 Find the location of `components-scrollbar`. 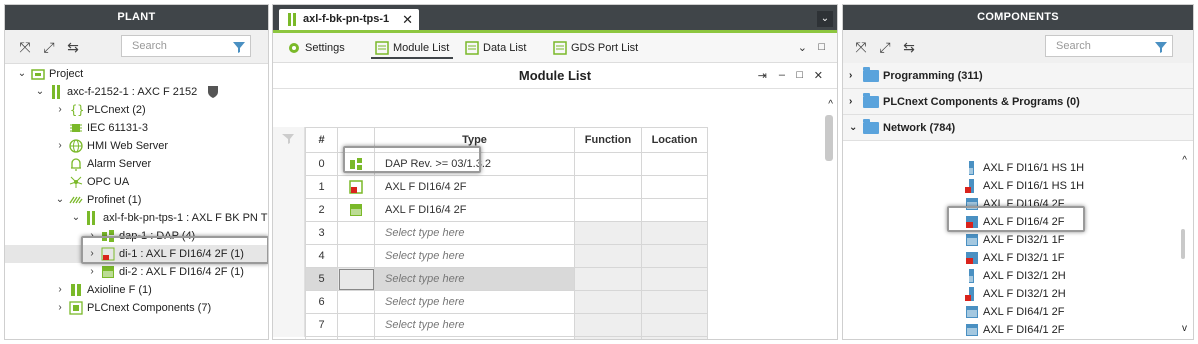

components-scrollbar is located at coordinates (1183, 244).